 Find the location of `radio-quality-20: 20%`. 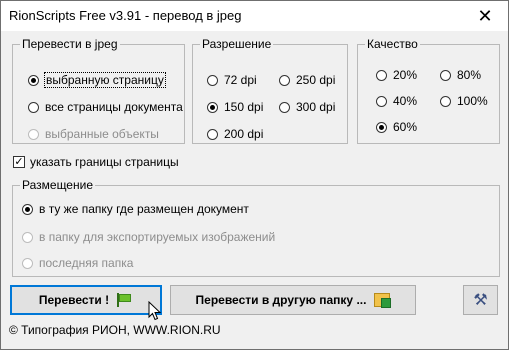

radio-quality-20: 20% is located at coordinates (396, 75).